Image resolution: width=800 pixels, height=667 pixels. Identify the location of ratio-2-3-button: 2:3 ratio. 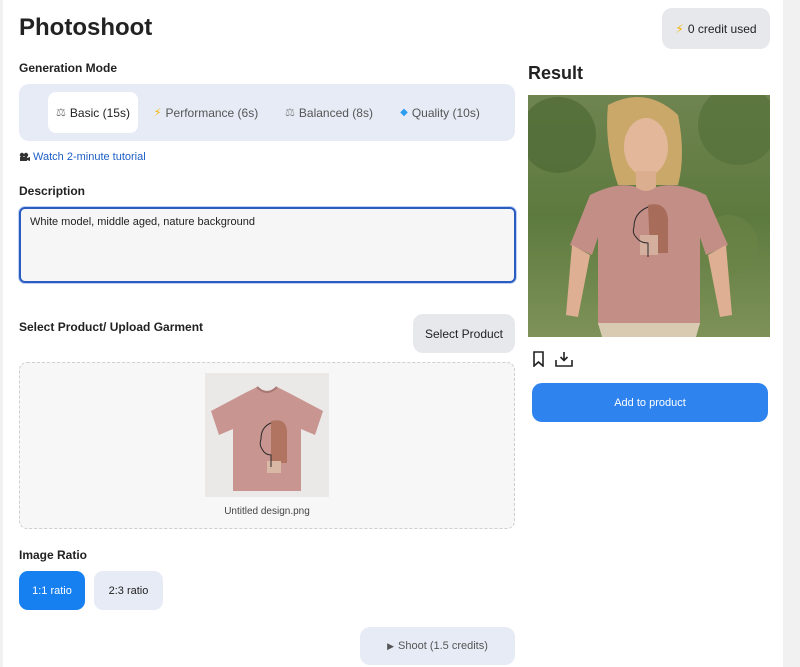
(128, 590).